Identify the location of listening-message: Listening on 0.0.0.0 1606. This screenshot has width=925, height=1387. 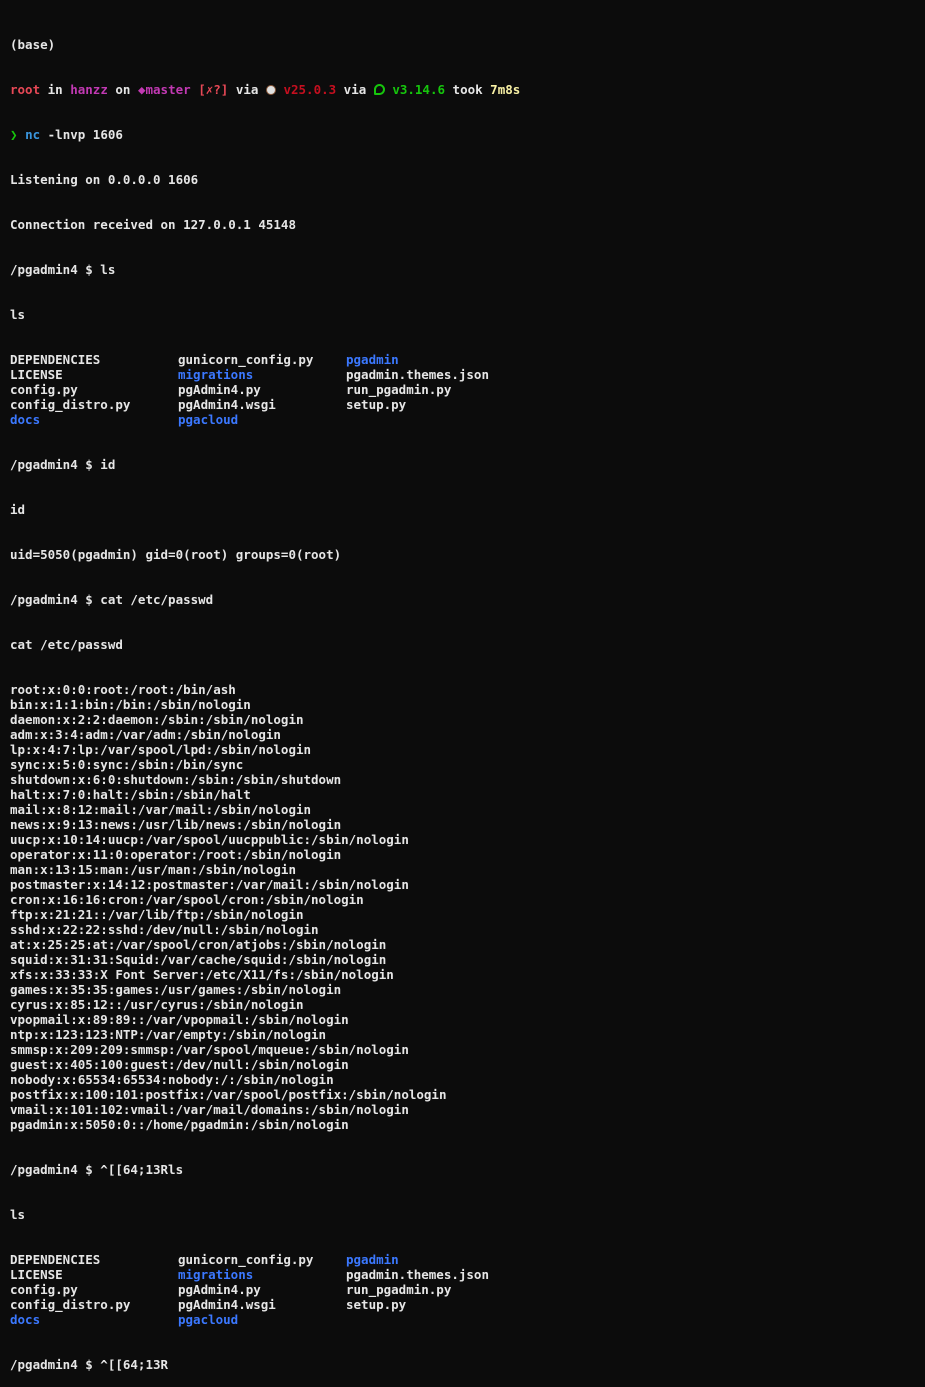
(104, 179).